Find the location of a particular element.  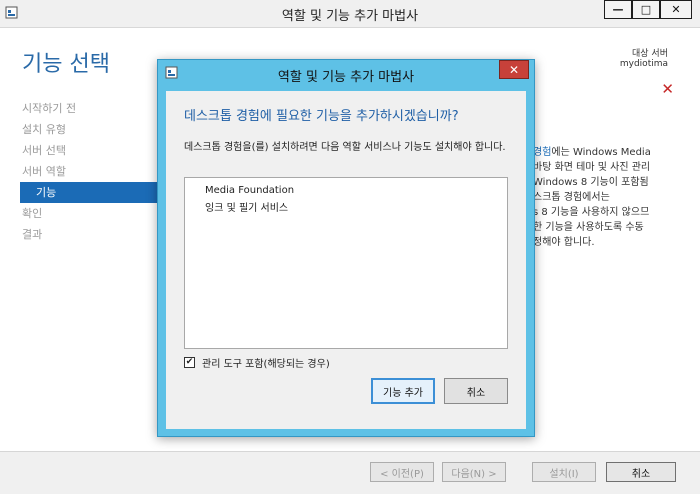

minimize-button: — is located at coordinates (618, 9).